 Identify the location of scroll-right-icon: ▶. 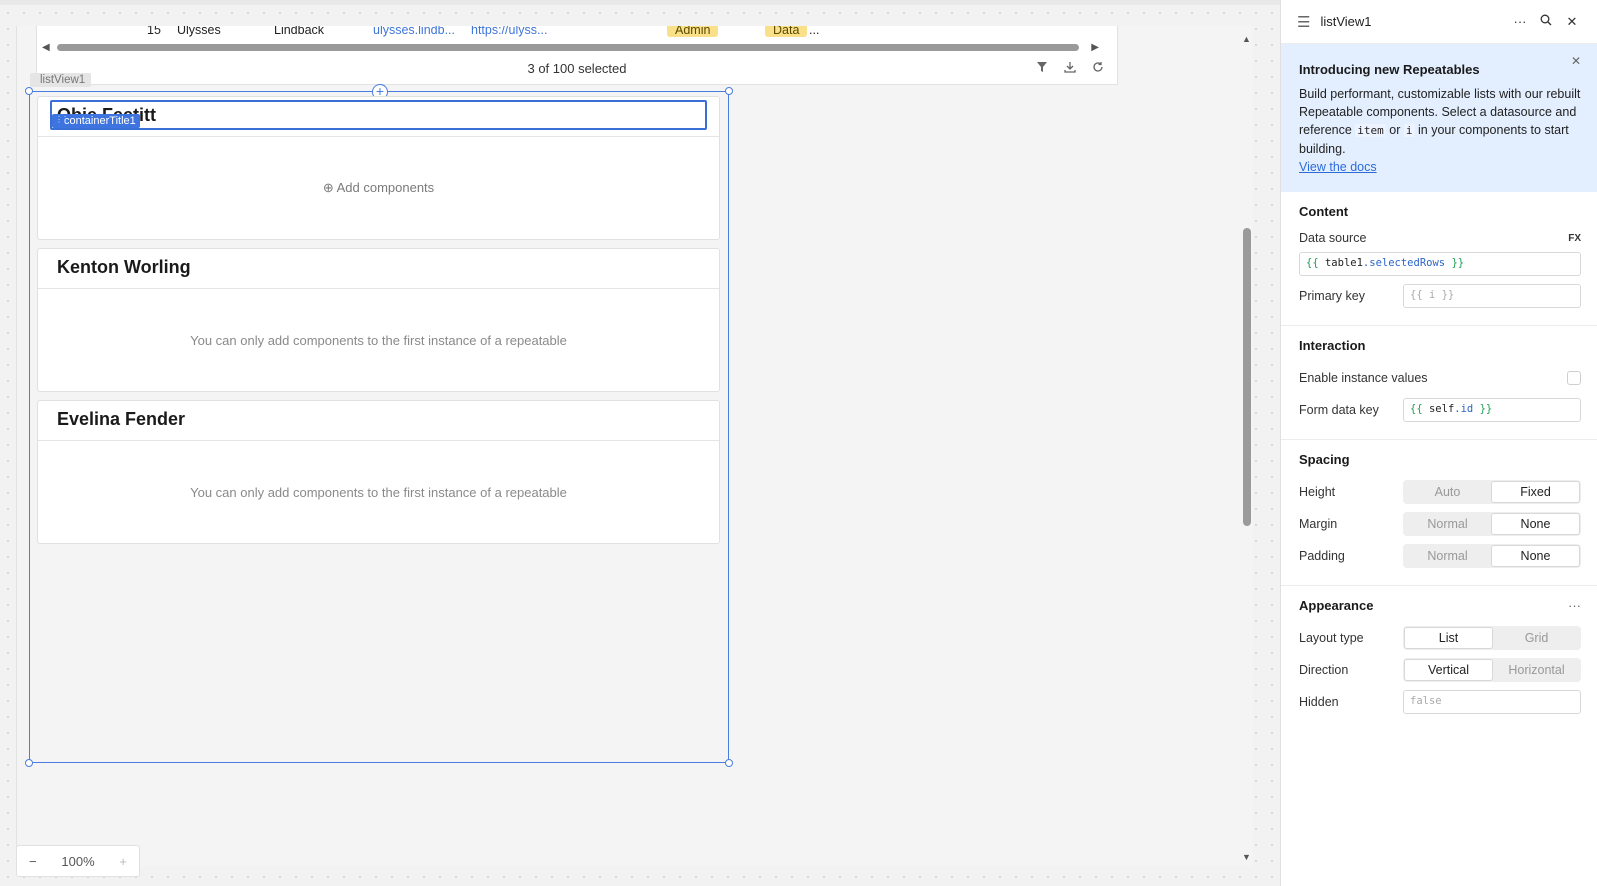
(1095, 47).